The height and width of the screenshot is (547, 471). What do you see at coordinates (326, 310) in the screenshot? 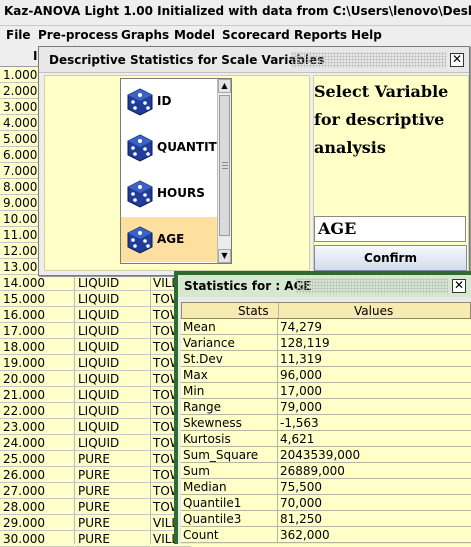
I see `statistics-table-header: Stats Values` at bounding box center [326, 310].